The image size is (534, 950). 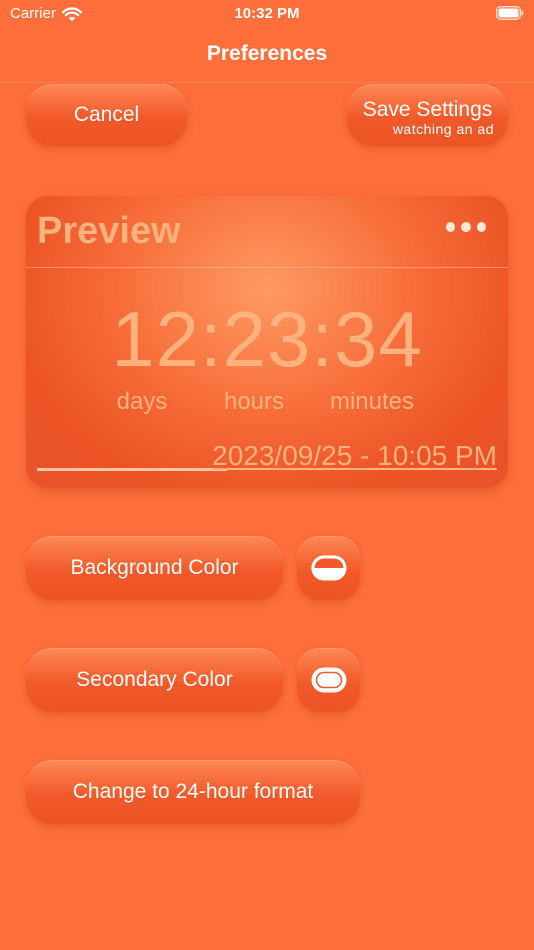 I want to click on time-format-toggle-button: Change to 24-hour format, so click(x=193, y=792).